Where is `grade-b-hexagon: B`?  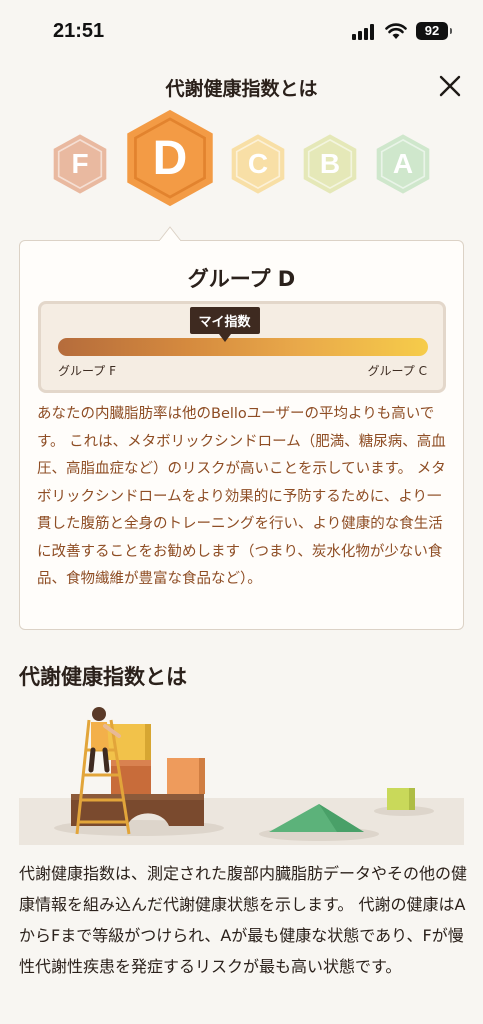 grade-b-hexagon: B is located at coordinates (330, 164).